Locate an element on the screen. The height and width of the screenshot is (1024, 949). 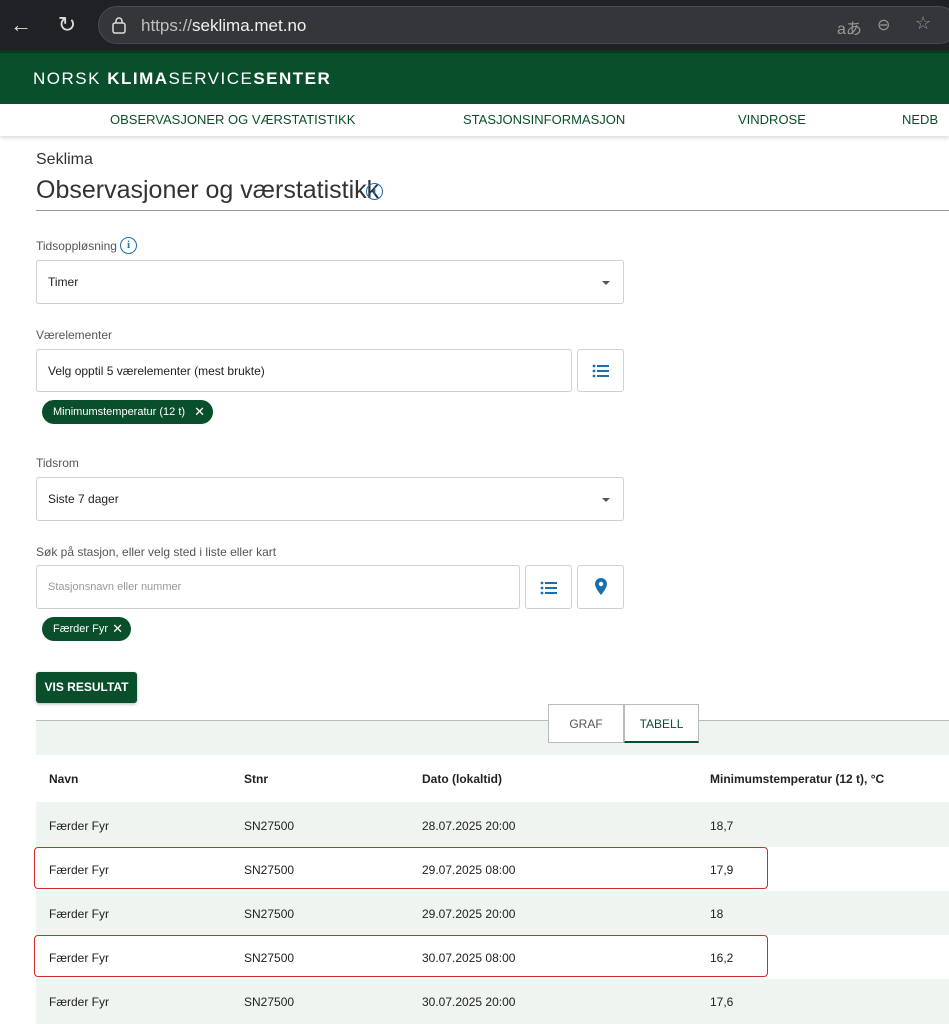
cell-temperatur: 18 is located at coordinates (717, 914).